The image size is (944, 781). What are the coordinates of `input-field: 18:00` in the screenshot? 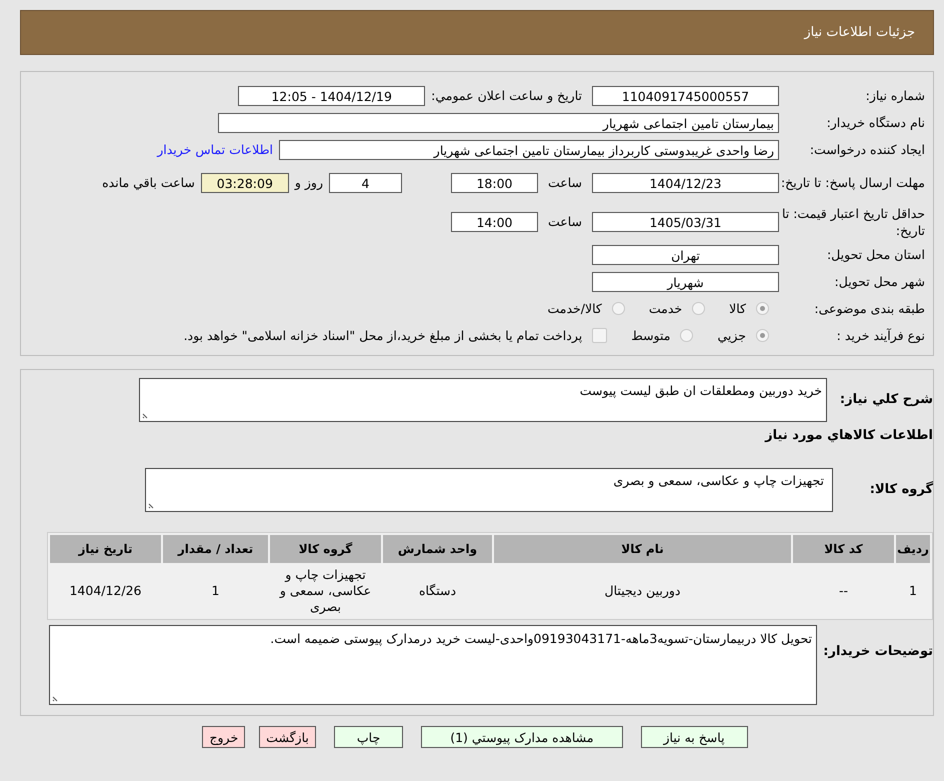 It's located at (494, 182).